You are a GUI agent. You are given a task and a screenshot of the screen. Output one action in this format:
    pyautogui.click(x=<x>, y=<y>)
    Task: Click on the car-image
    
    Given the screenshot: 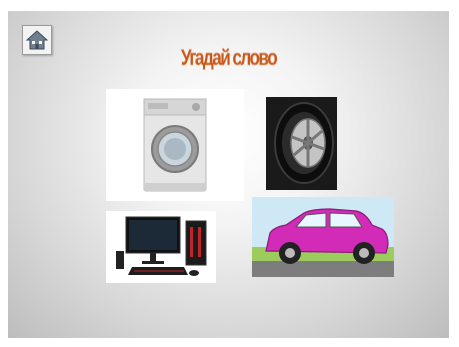 What is the action you would take?
    pyautogui.click(x=323, y=237)
    